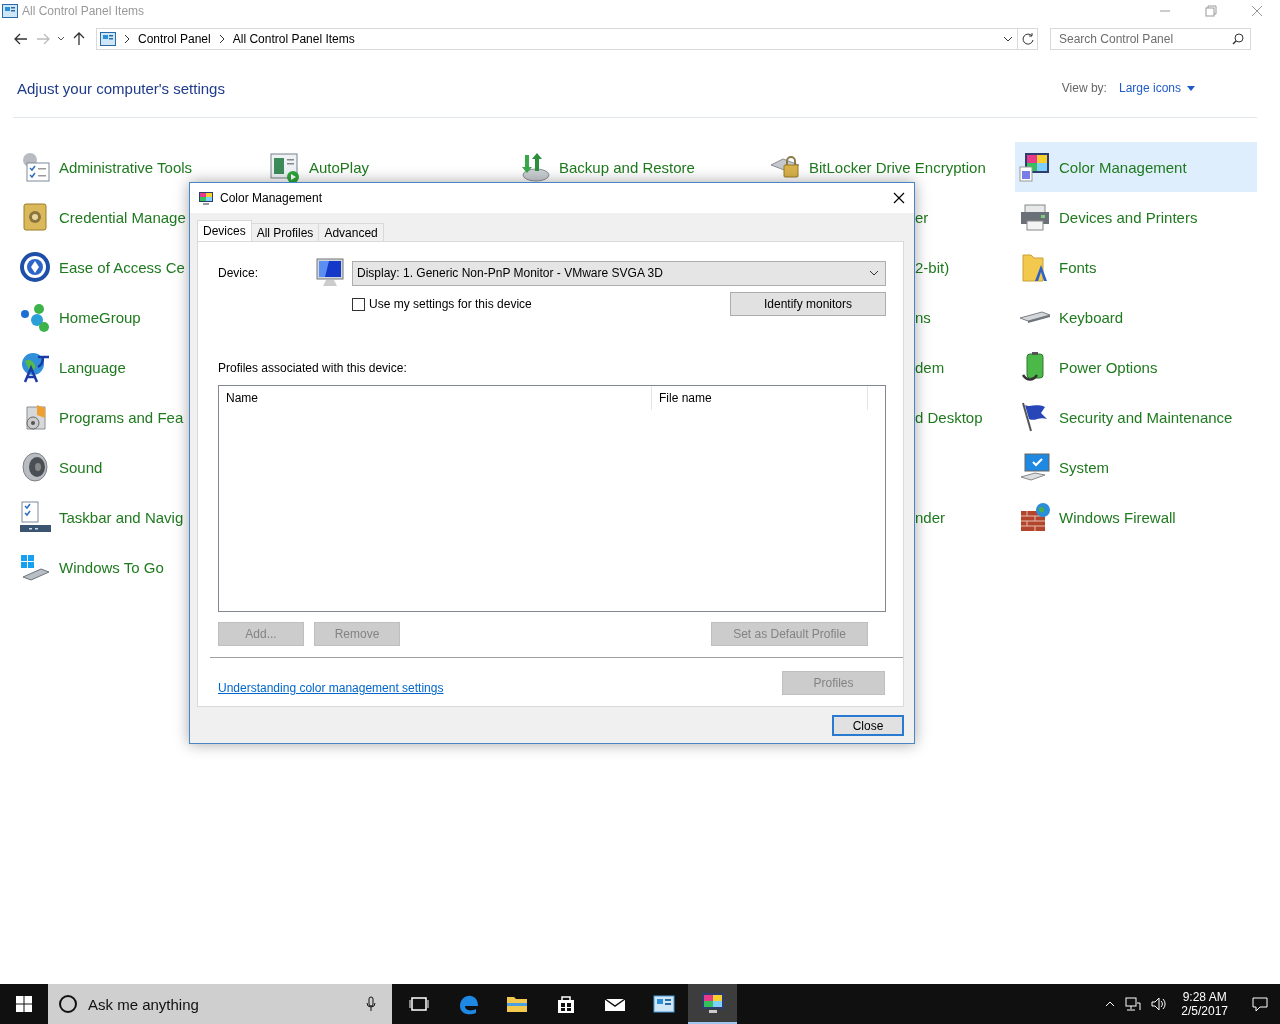  Describe the element at coordinates (224, 230) in the screenshot. I see `tab: Devices` at that location.